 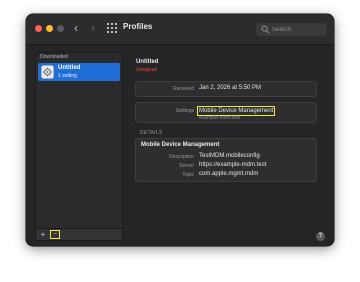 I want to click on close-window-button, so click(x=38, y=28).